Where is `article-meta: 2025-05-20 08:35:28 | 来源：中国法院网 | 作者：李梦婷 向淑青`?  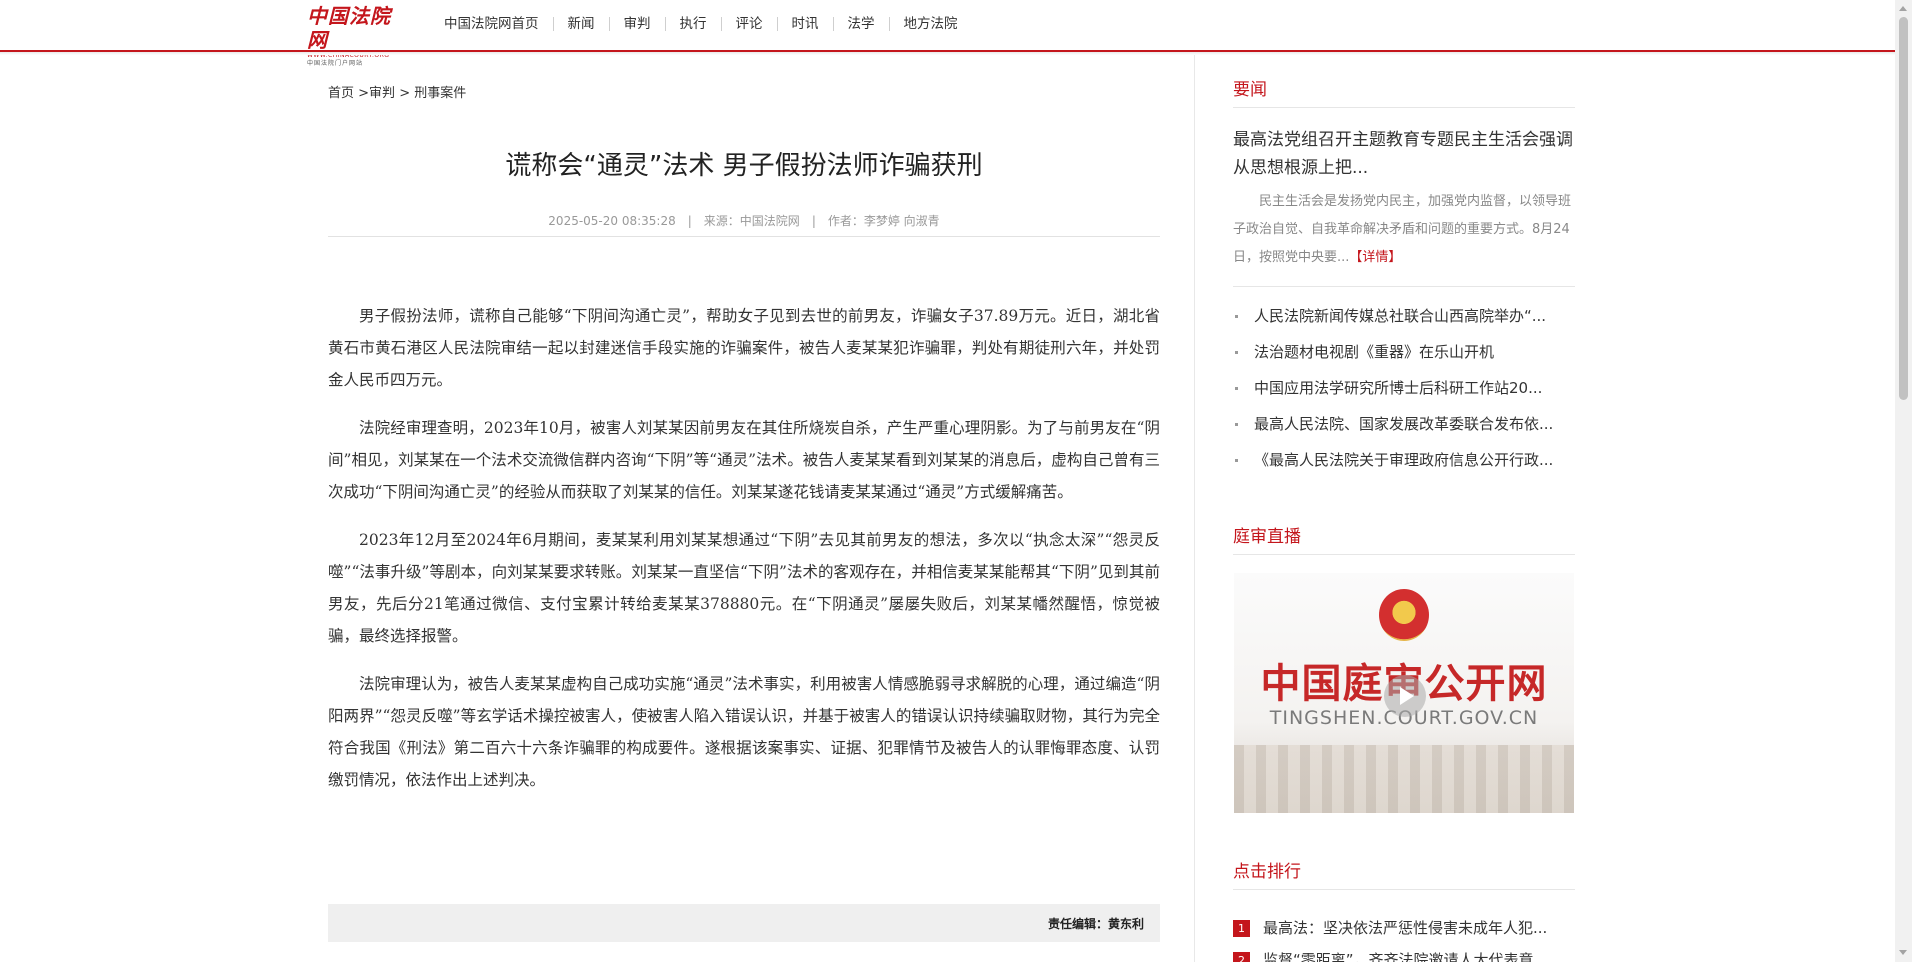 article-meta: 2025-05-20 08:35:28 | 来源：中国法院网 | 作者：李梦婷 向淑青 is located at coordinates (744, 220).